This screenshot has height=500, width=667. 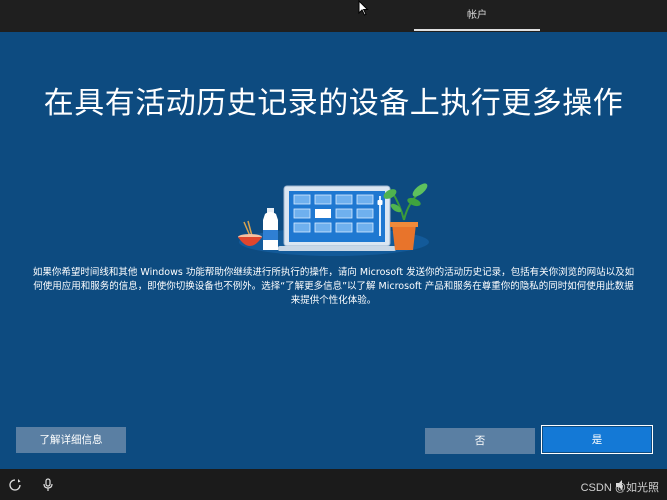 I want to click on top-bar: 帐户, so click(x=333, y=16).